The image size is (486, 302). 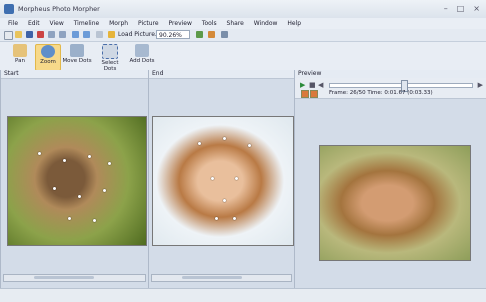 I want to click on zoom-label: Zoom, so click(x=48, y=62).